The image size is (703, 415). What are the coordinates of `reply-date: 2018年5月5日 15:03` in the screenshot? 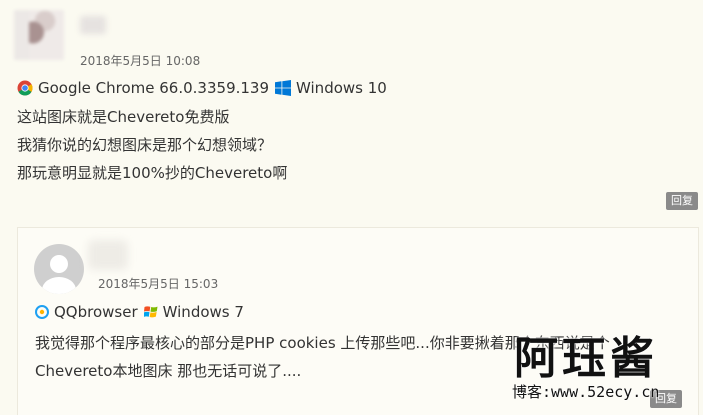 It's located at (158, 284).